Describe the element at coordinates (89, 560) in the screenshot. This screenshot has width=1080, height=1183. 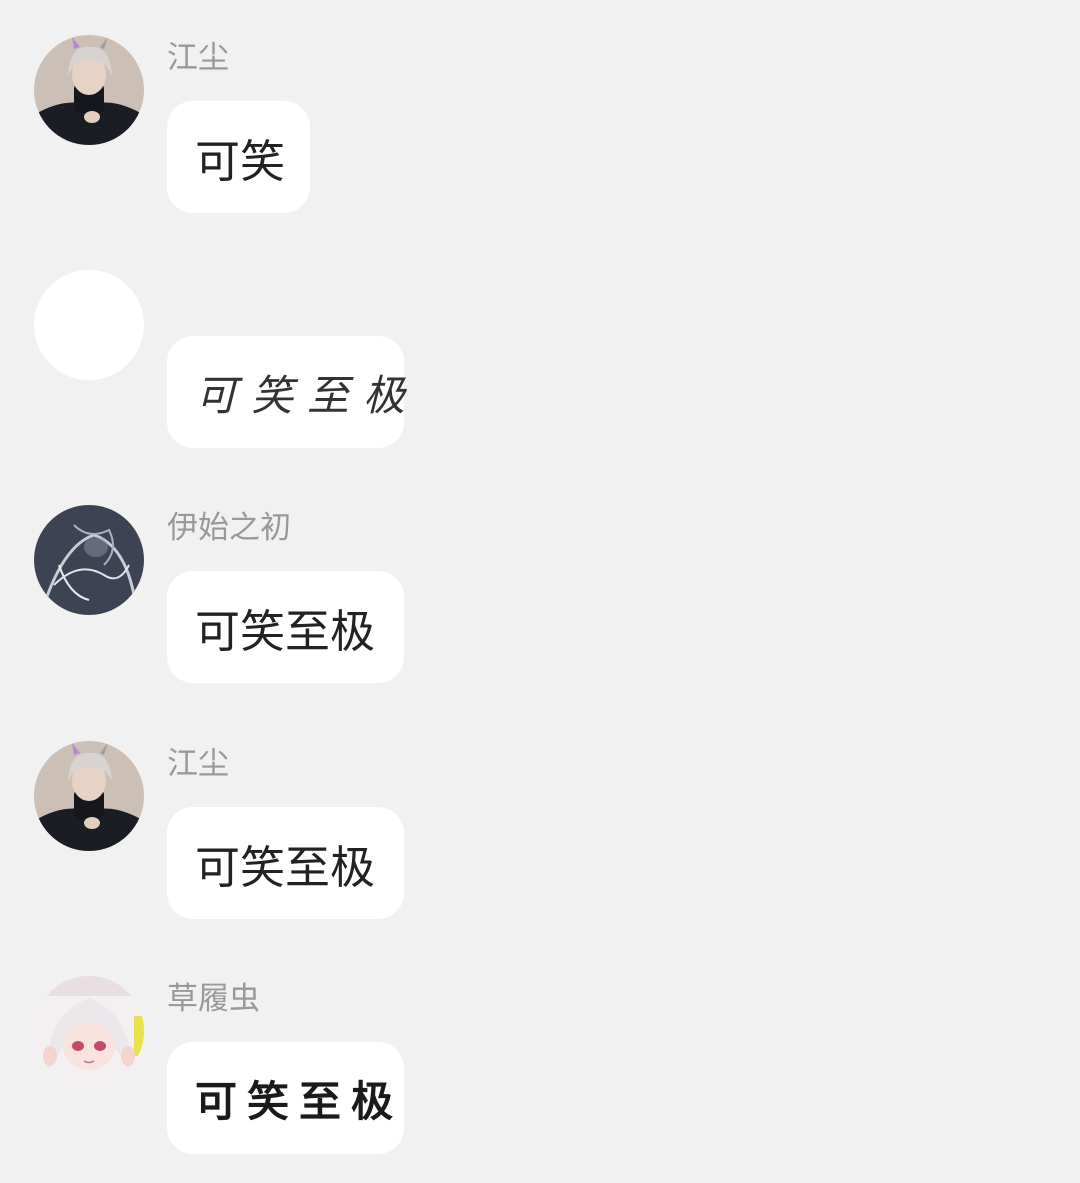
I see `avatar-sketch-icon` at that location.